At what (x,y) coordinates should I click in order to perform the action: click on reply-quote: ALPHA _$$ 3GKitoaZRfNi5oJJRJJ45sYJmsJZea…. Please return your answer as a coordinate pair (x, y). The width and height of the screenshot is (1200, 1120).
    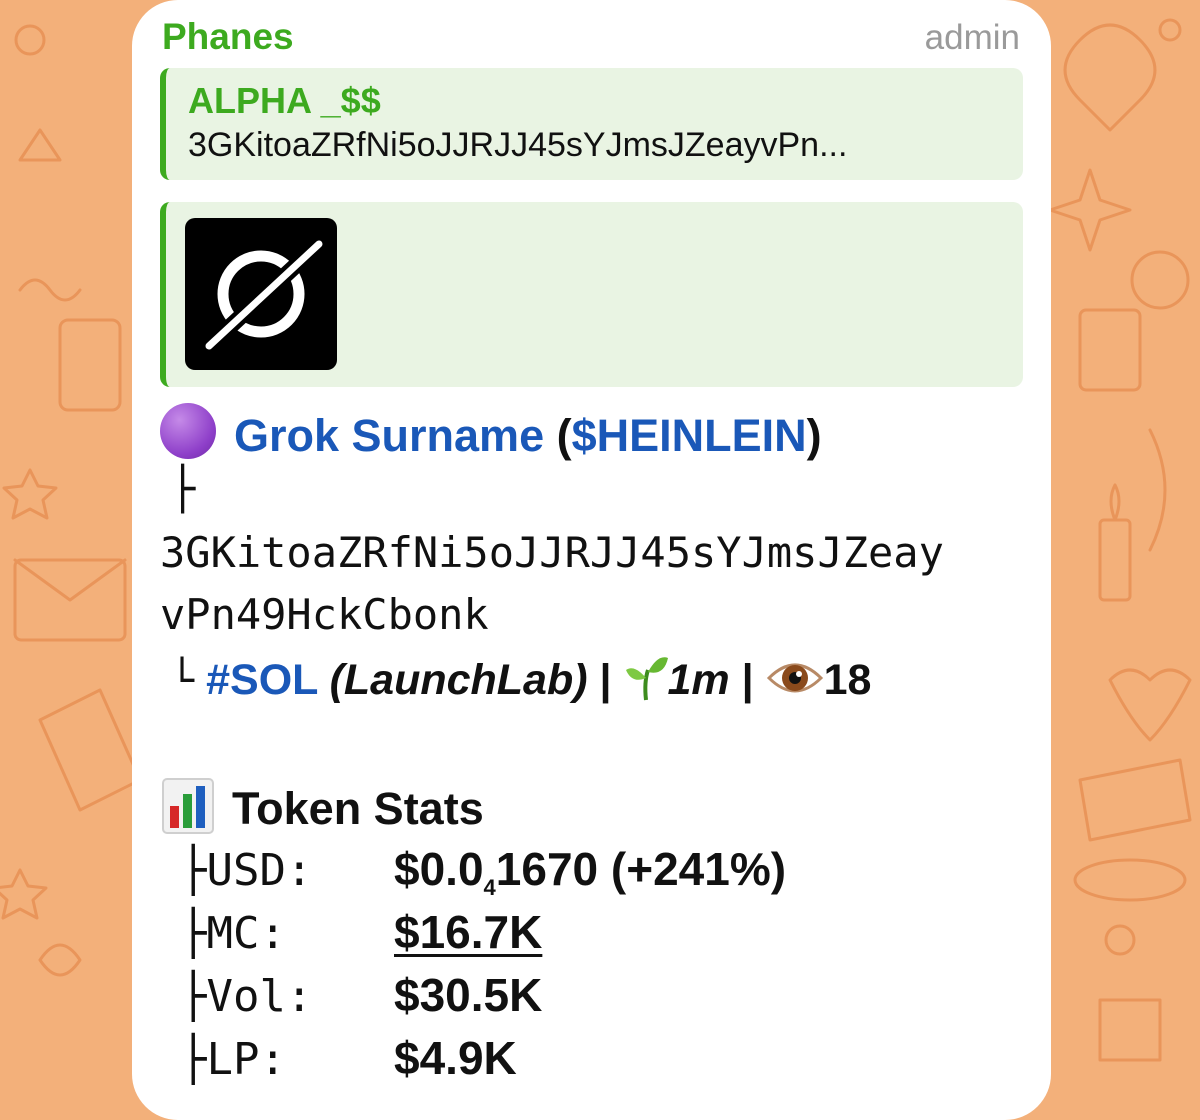
    Looking at the image, I should click on (591, 124).